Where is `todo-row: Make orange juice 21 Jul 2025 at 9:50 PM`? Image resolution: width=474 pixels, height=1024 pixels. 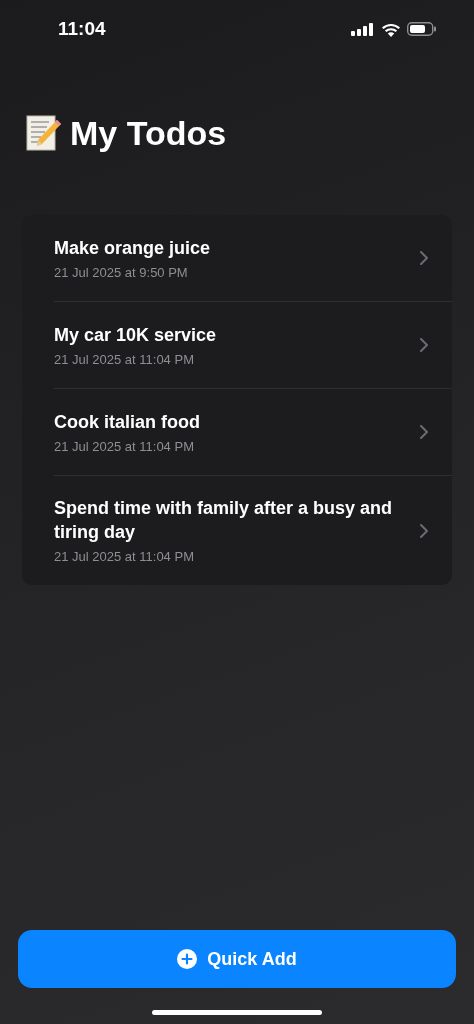 todo-row: Make orange juice 21 Jul 2025 at 9:50 PM is located at coordinates (253, 258).